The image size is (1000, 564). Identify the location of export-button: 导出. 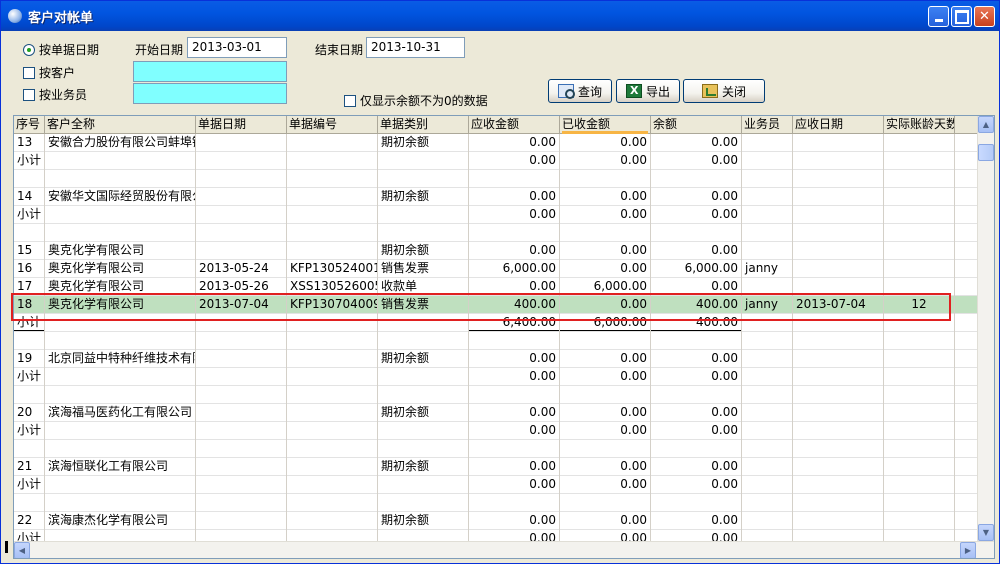
(648, 91).